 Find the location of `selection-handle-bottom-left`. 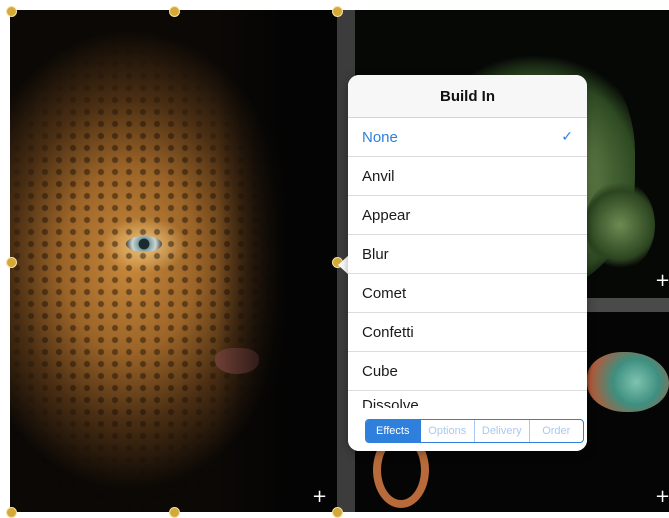

selection-handle-bottom-left is located at coordinates (11, 512).